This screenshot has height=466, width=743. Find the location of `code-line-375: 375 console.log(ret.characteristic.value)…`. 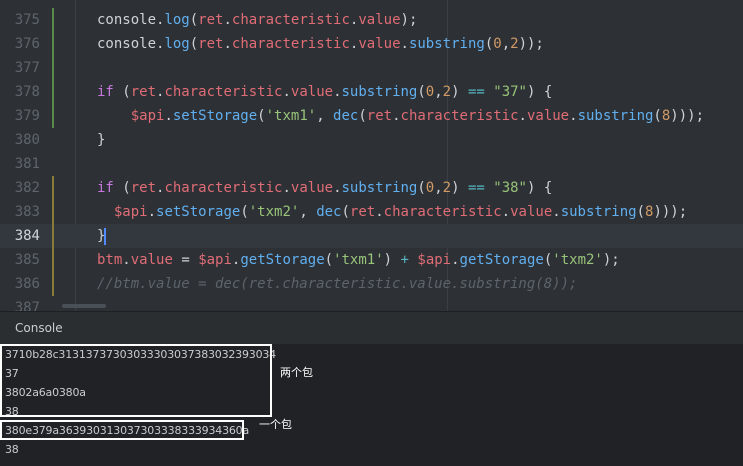

code-line-375: 375 console.log(ret.characteristic.value)… is located at coordinates (371, 20).